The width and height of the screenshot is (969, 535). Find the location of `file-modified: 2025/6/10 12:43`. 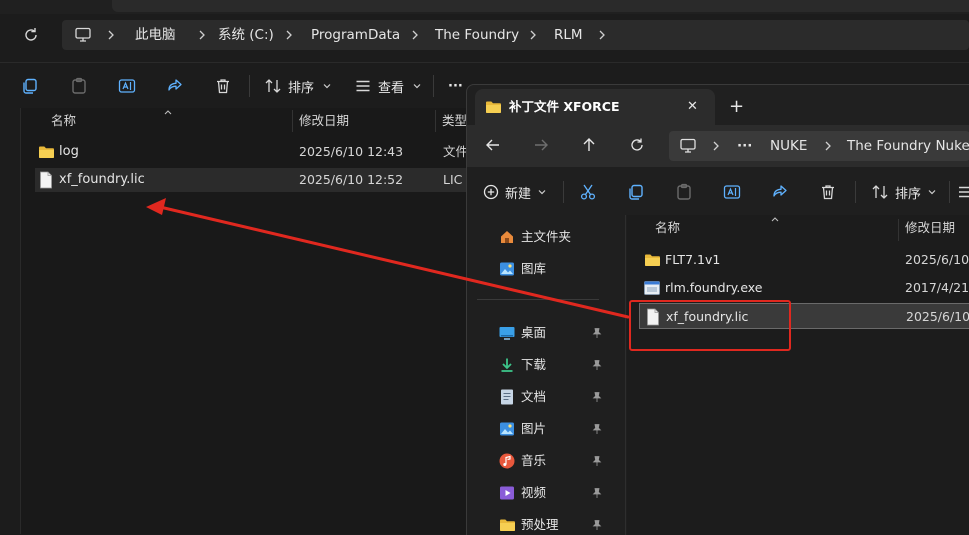

file-modified: 2025/6/10 12:43 is located at coordinates (351, 151).